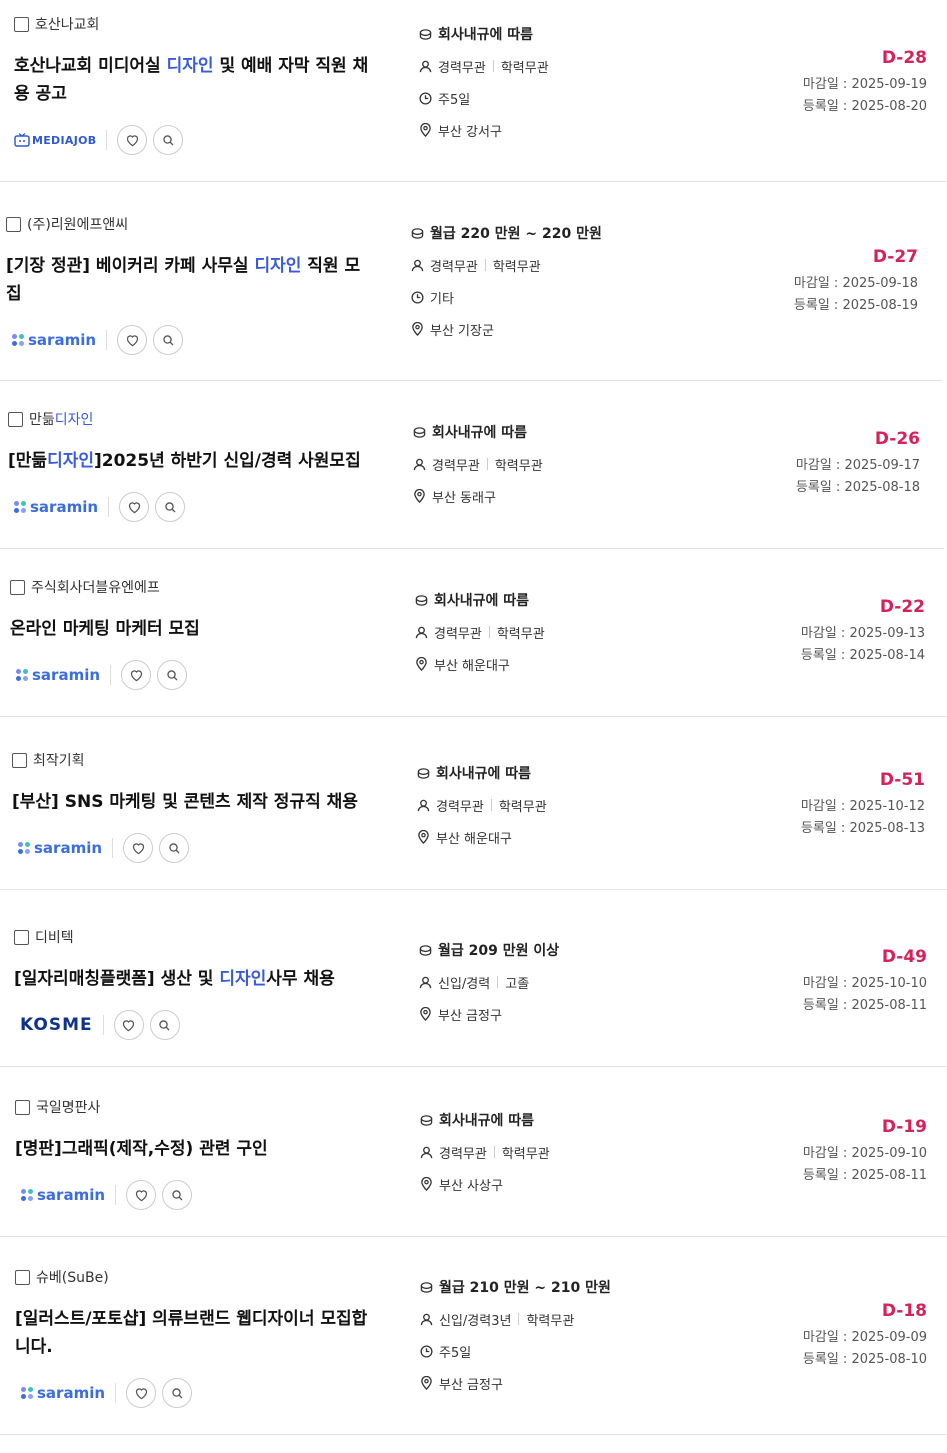  I want to click on job-title: 온라인 마케팅 마케터 모집, so click(190, 629).